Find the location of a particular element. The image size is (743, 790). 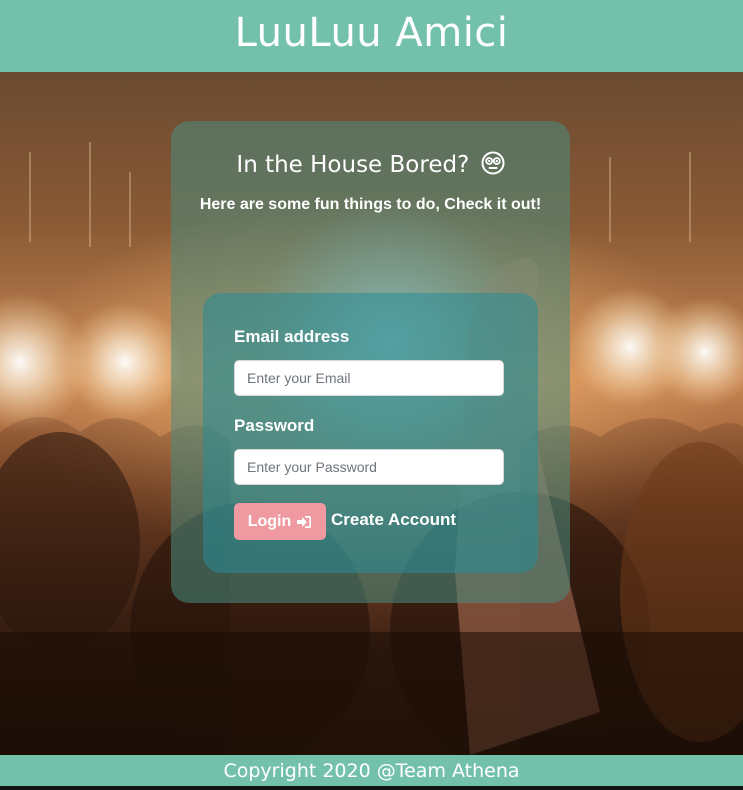

password-label: Password is located at coordinates (274, 425).